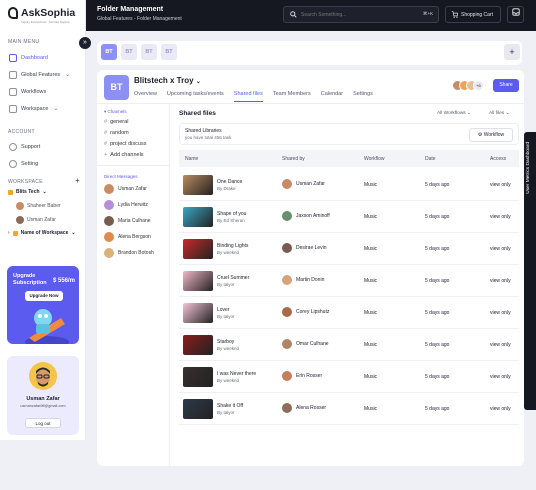 This screenshot has height=490, width=536. I want to click on shopping-cart-button: Shopping Cart, so click(473, 14).